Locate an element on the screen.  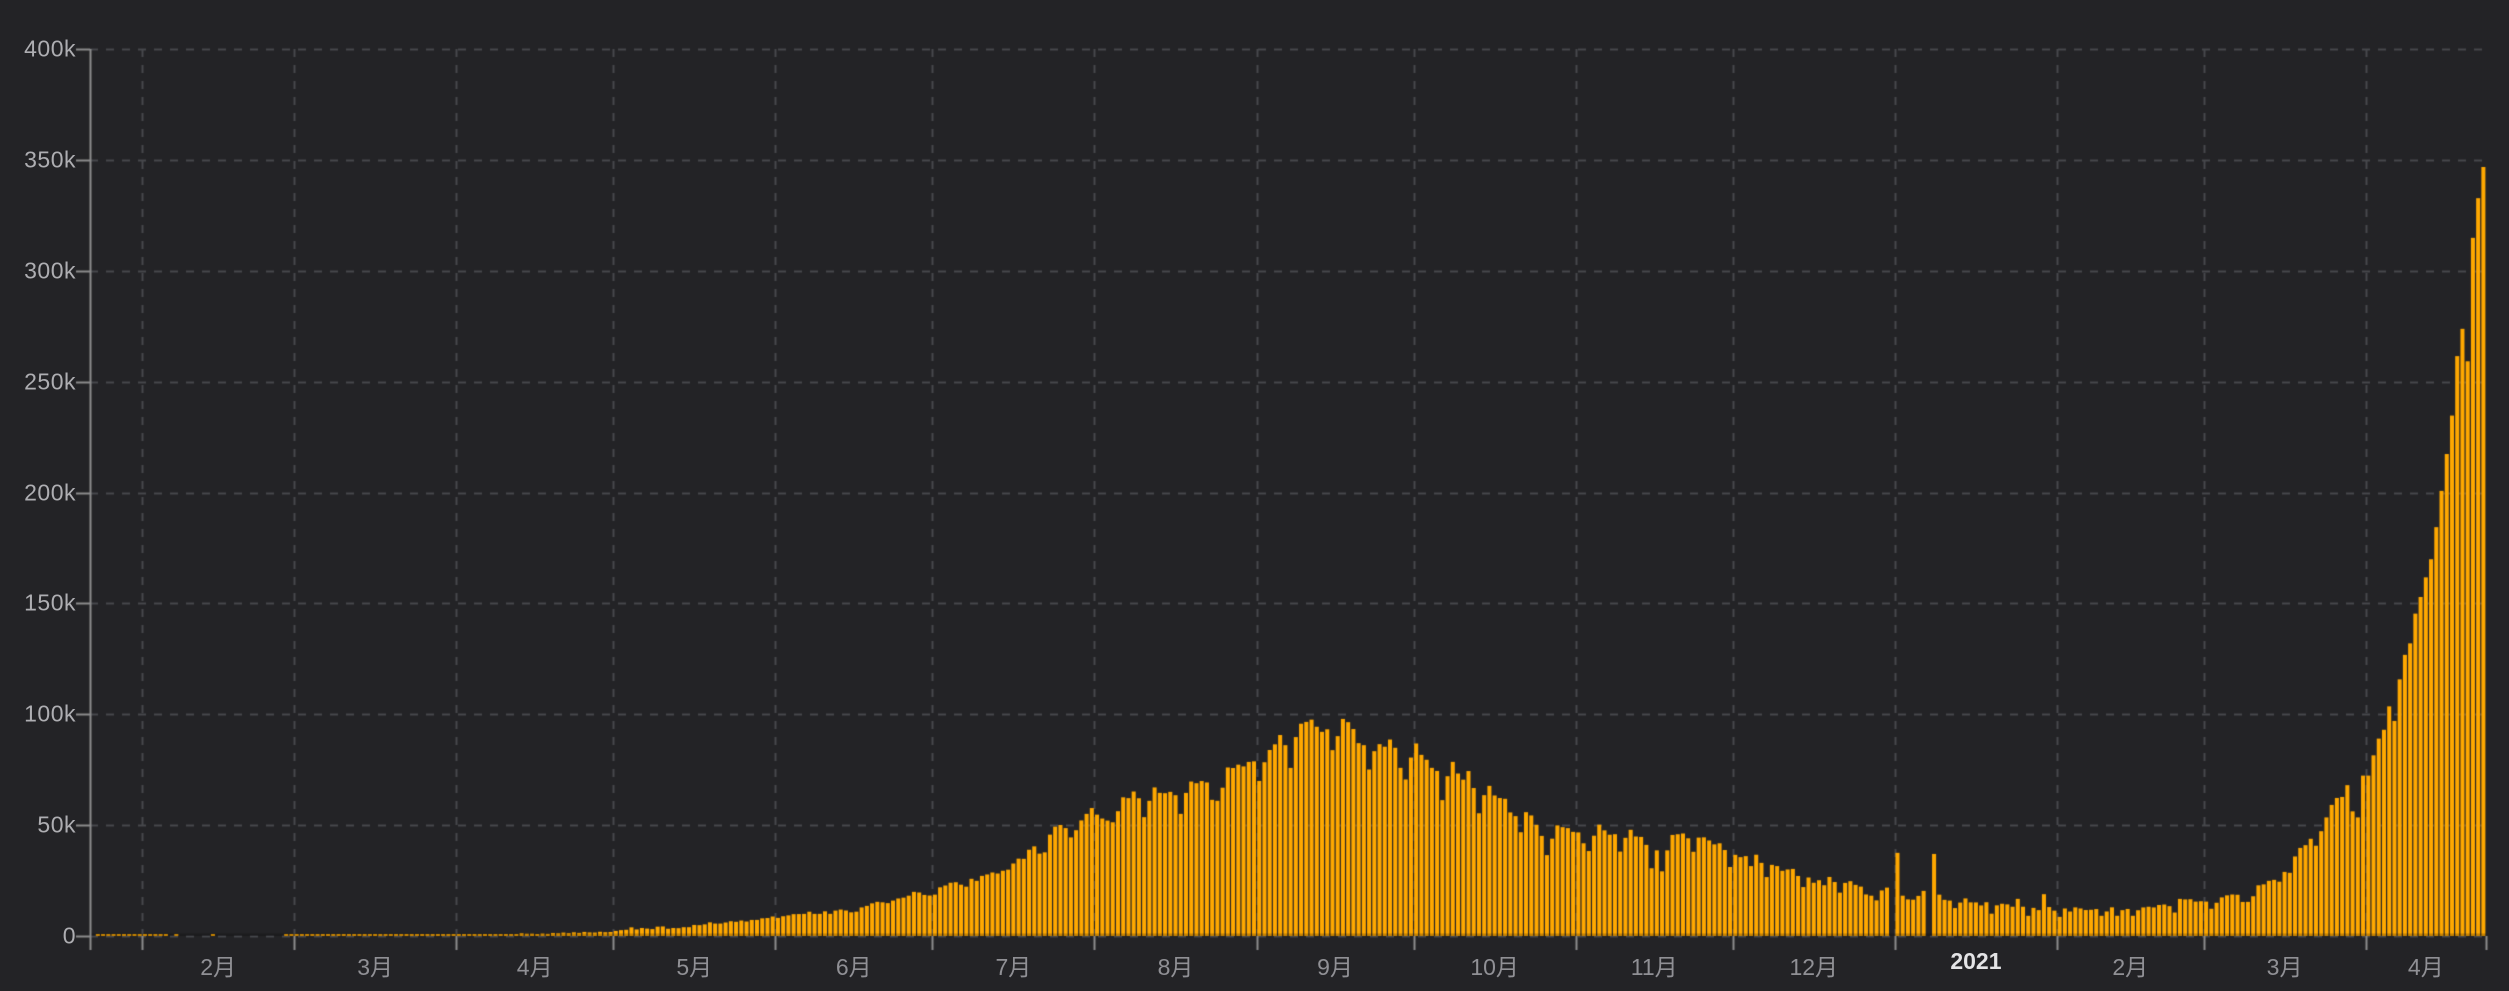
x-axis-year-label: 2021 is located at coordinates (1976, 961).